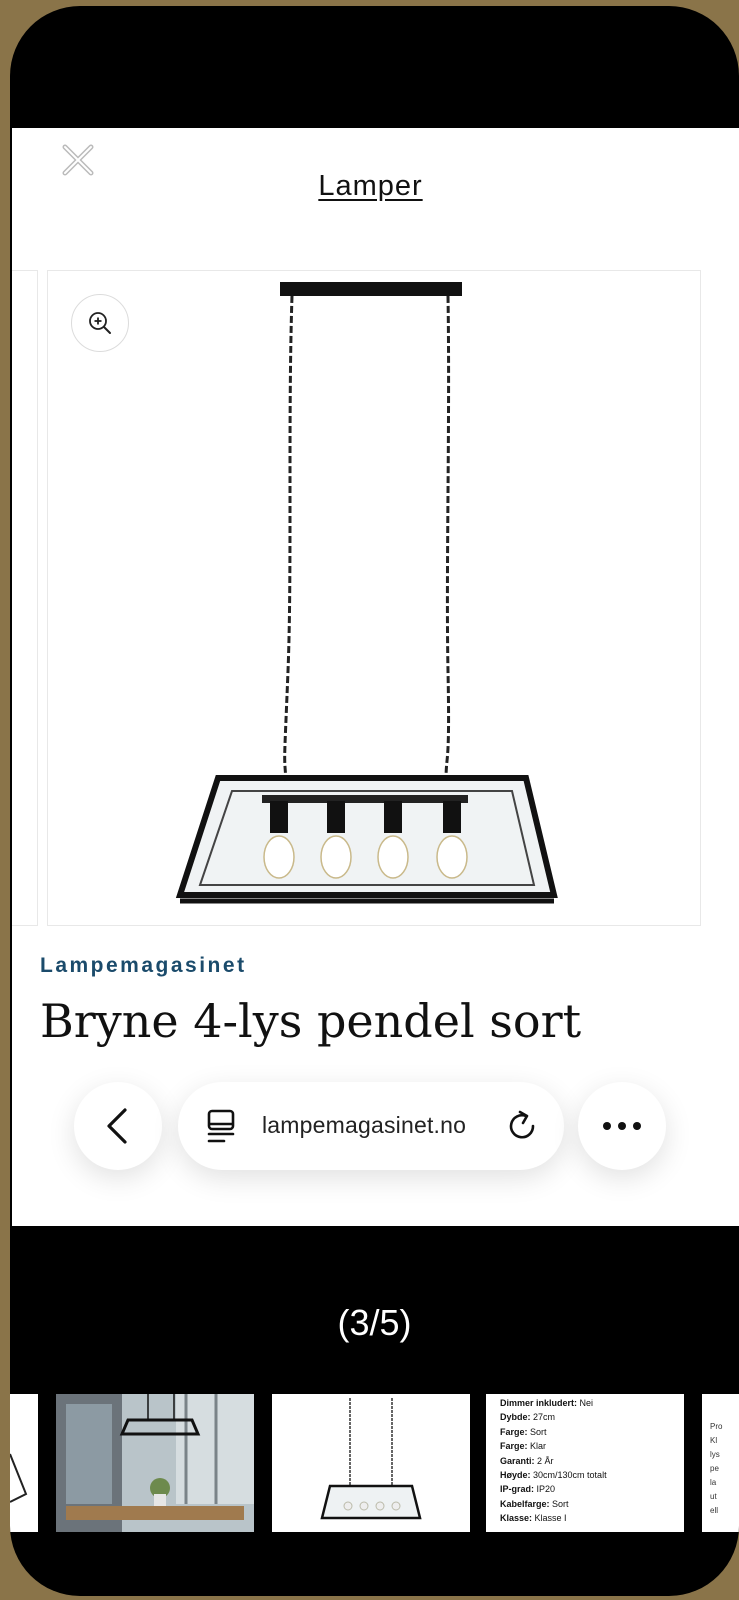  What do you see at coordinates (364, 1125) in the screenshot?
I see `url-text: lampemagasinet.no` at bounding box center [364, 1125].